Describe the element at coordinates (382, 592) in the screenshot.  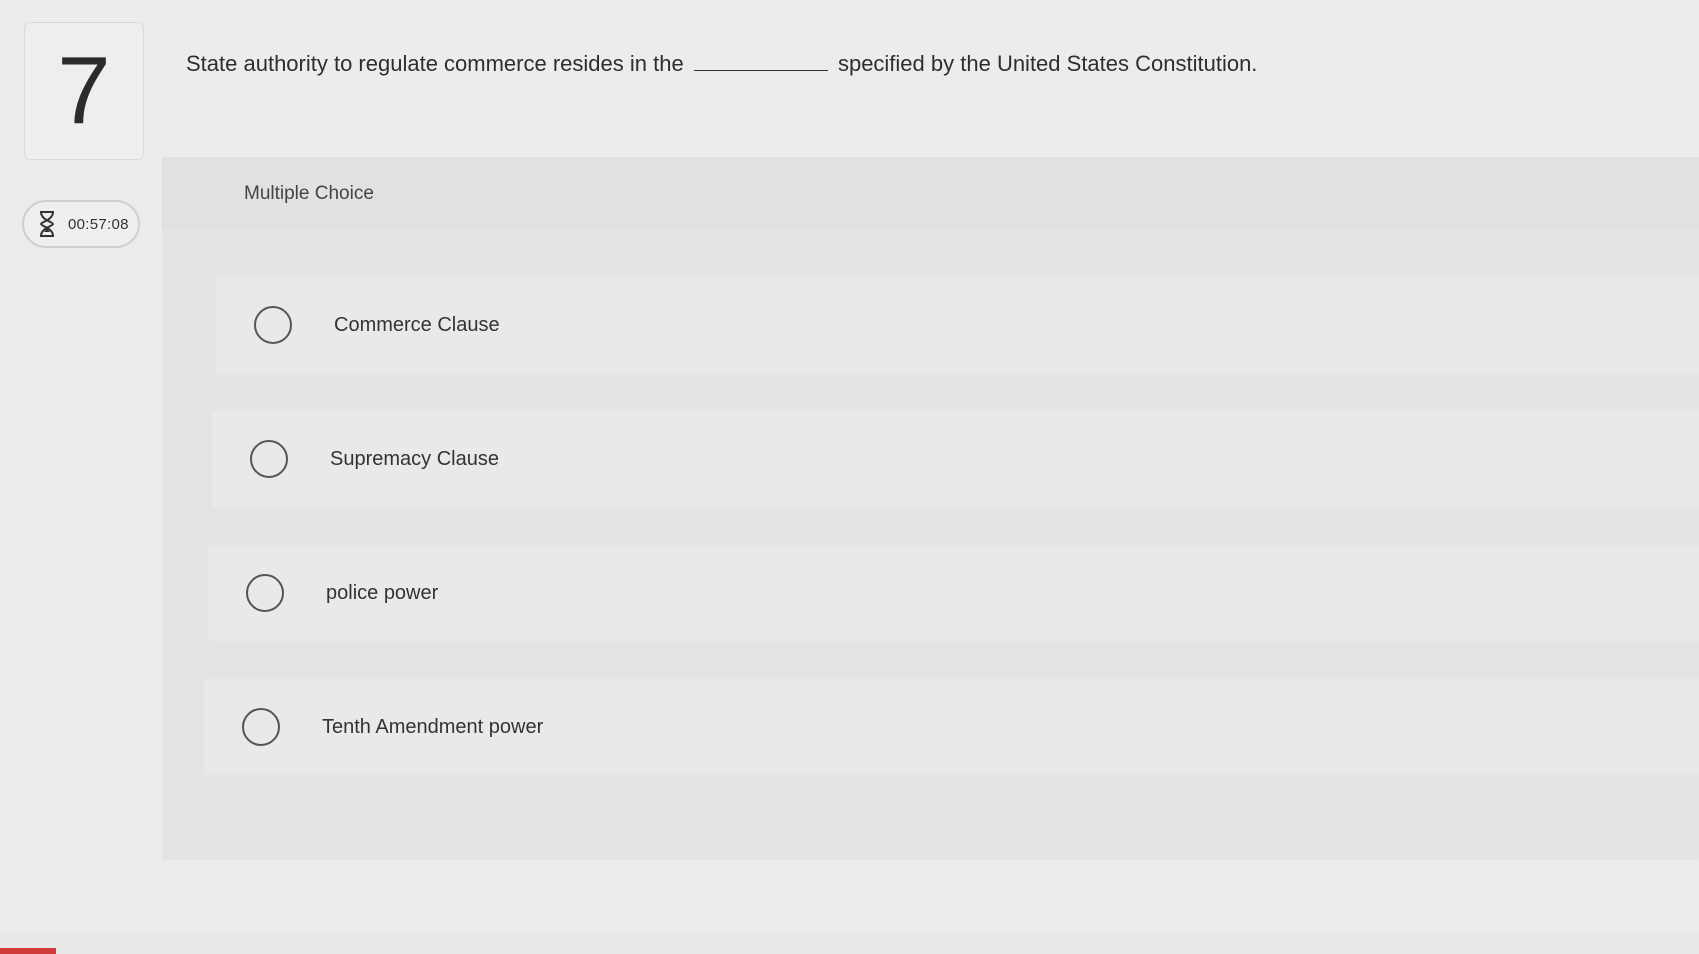
I see `option-label: police power` at that location.